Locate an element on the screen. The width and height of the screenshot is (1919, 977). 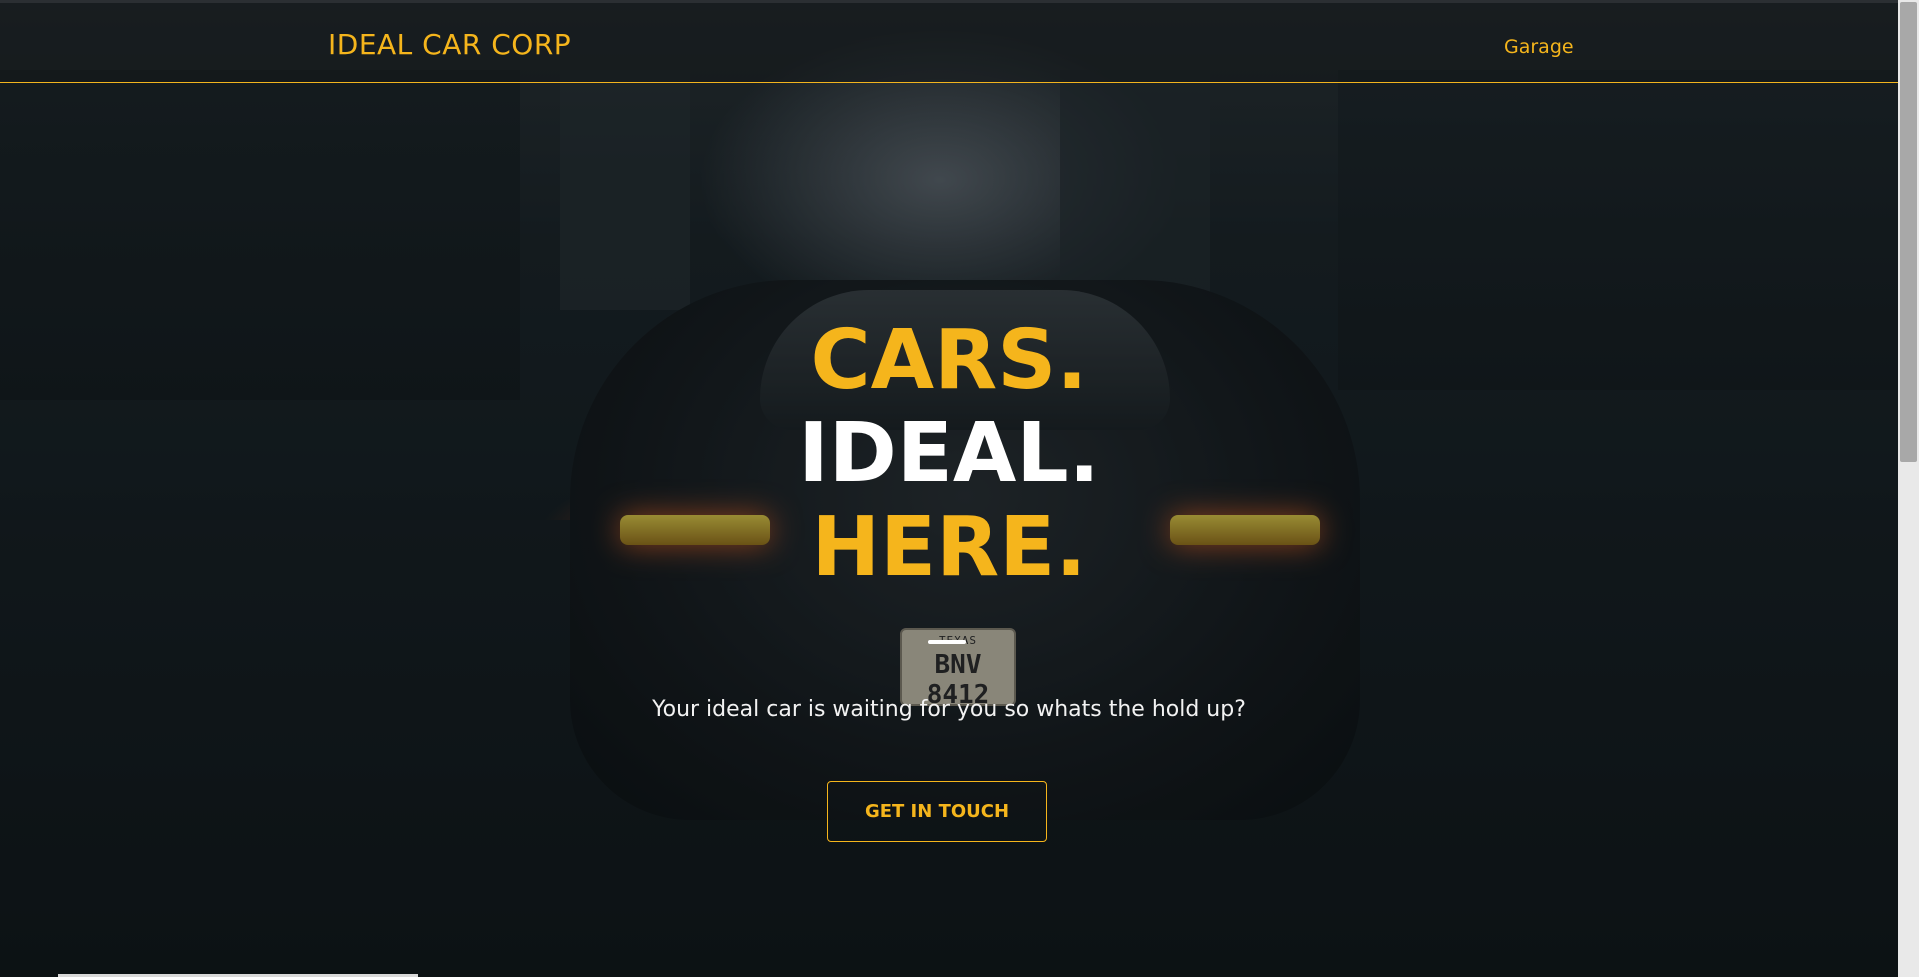
headline-line-3: HERE. is located at coordinates (949, 547).